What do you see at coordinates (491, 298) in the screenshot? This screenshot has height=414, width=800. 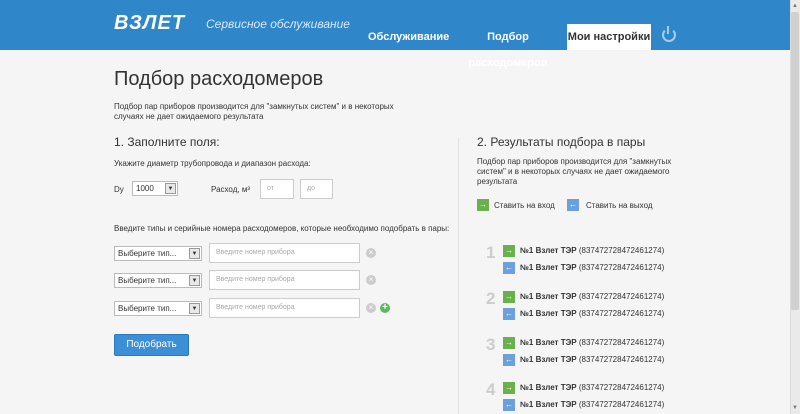 I see `pair-number: 2` at bounding box center [491, 298].